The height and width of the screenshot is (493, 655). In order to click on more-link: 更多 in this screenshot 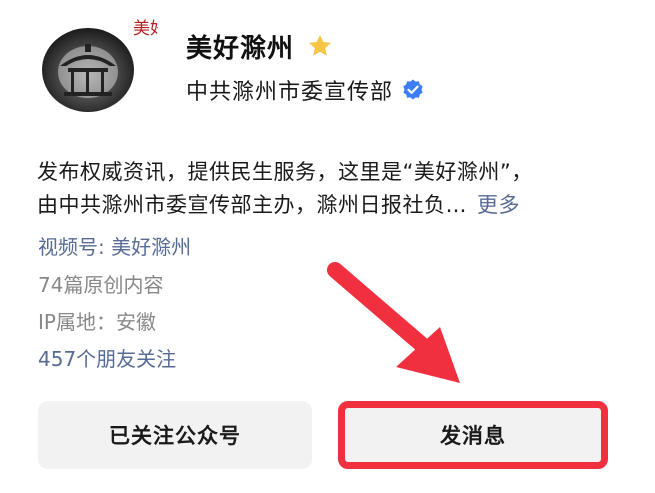, I will do `click(498, 205)`.